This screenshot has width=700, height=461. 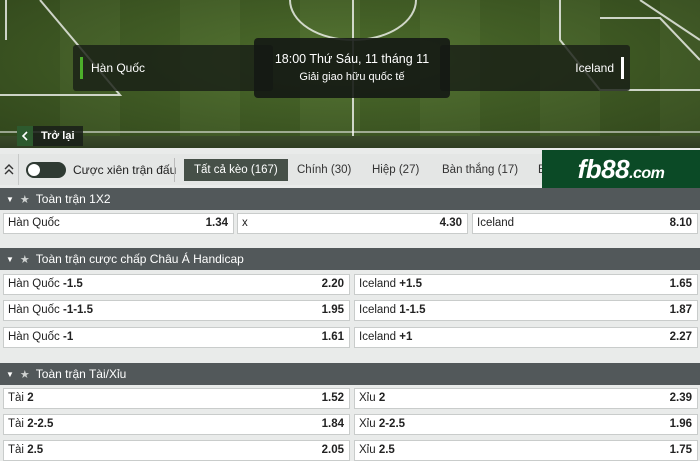 I want to click on odds-label: Iceland, so click(x=495, y=223).